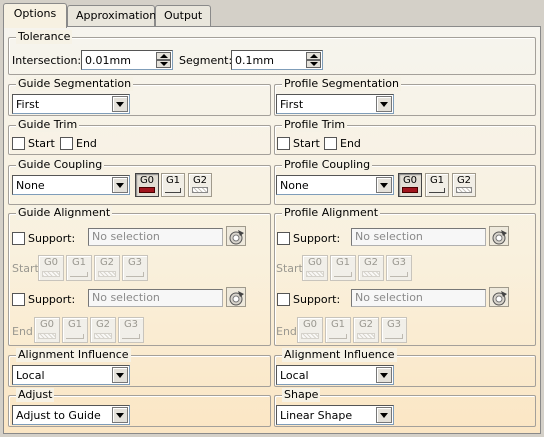 The height and width of the screenshot is (437, 544). Describe the element at coordinates (18, 143) in the screenshot. I see `guide-trim-start-checkbox` at that location.